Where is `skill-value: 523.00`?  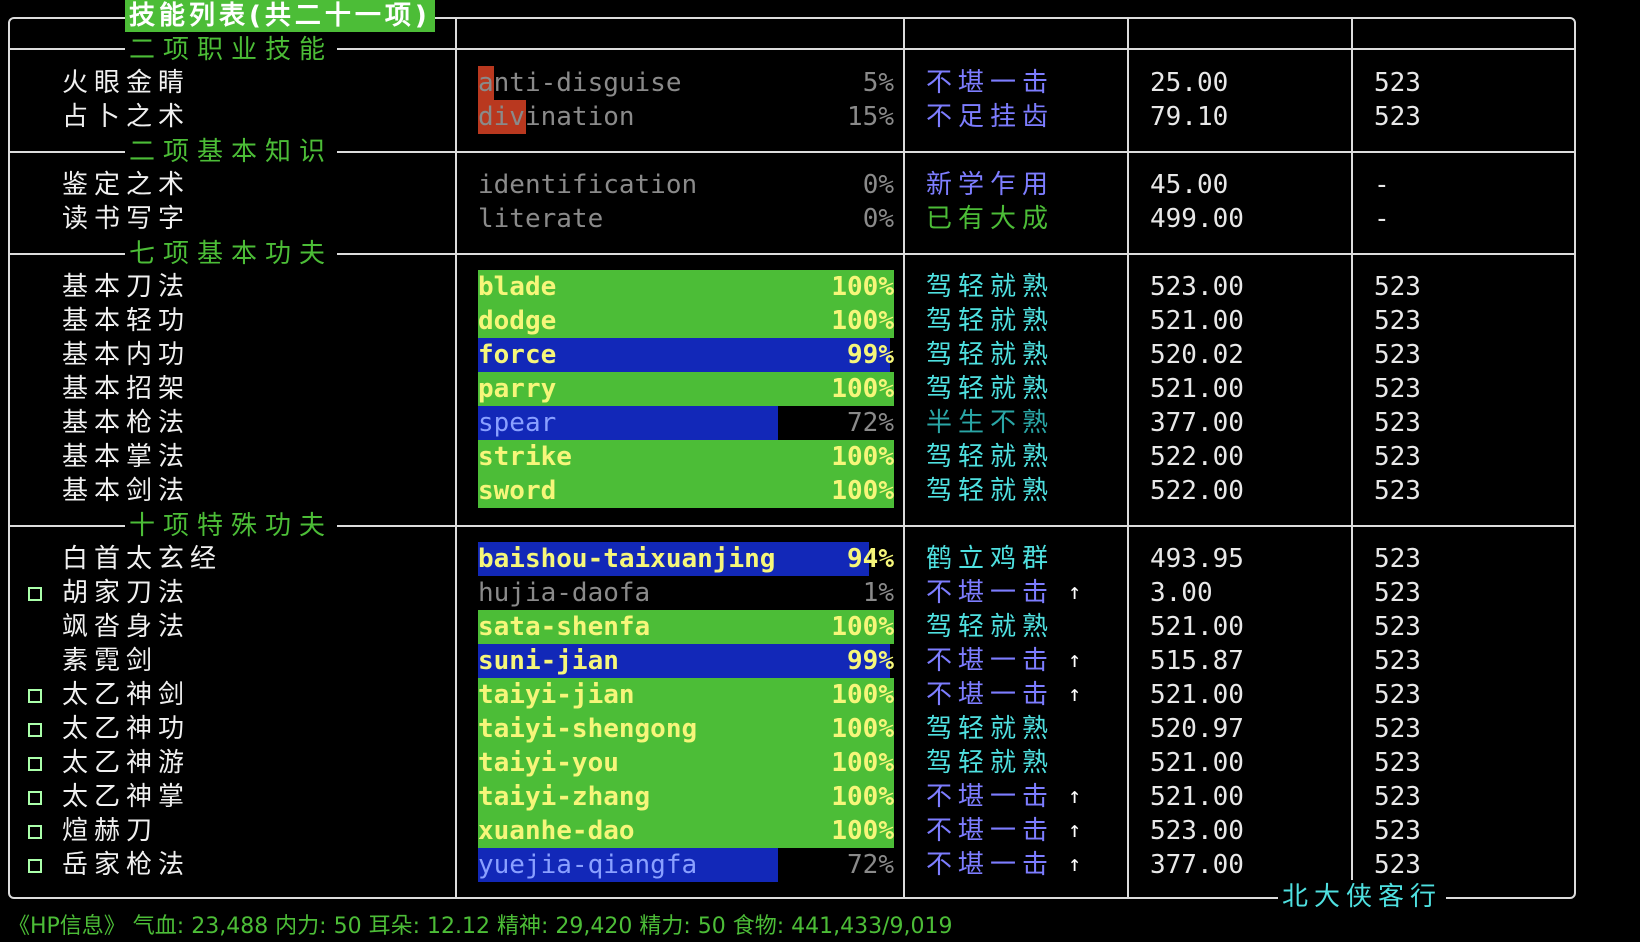 skill-value: 523.00 is located at coordinates (1197, 287).